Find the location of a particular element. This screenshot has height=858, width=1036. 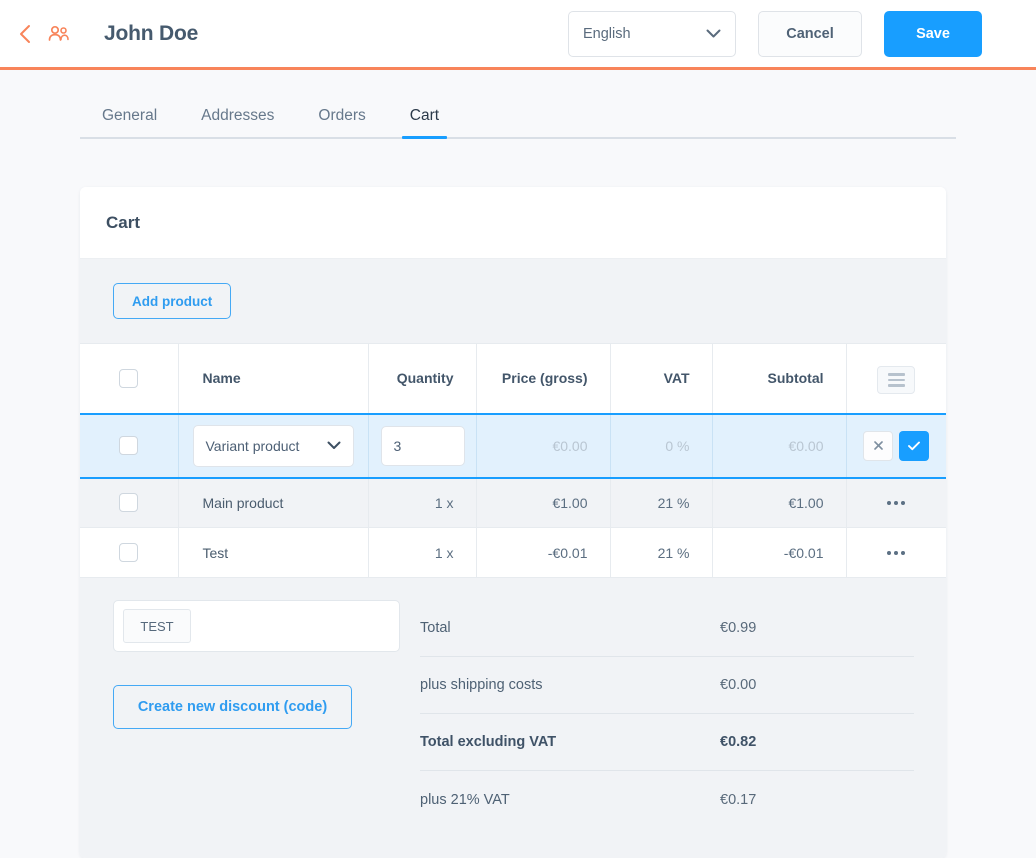

product-name-cell: Test is located at coordinates (273, 552).